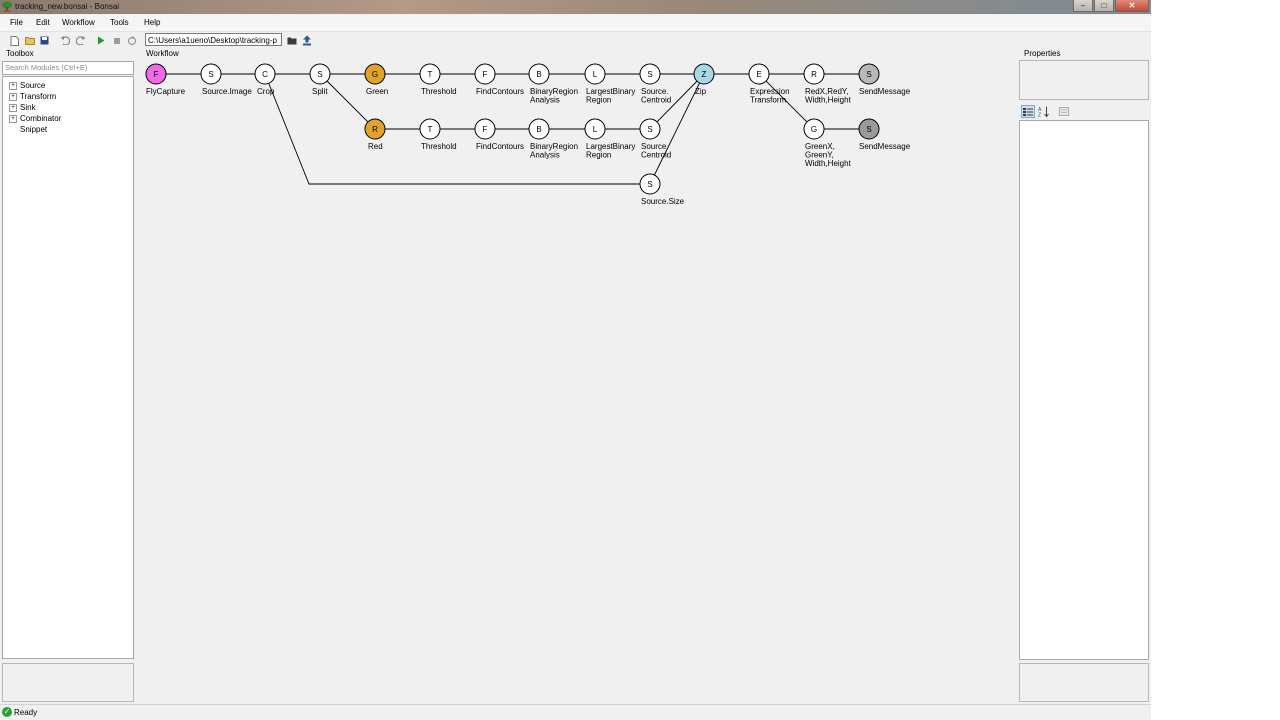  What do you see at coordinates (41, 118) in the screenshot?
I see `tree-item-label: Combinator` at bounding box center [41, 118].